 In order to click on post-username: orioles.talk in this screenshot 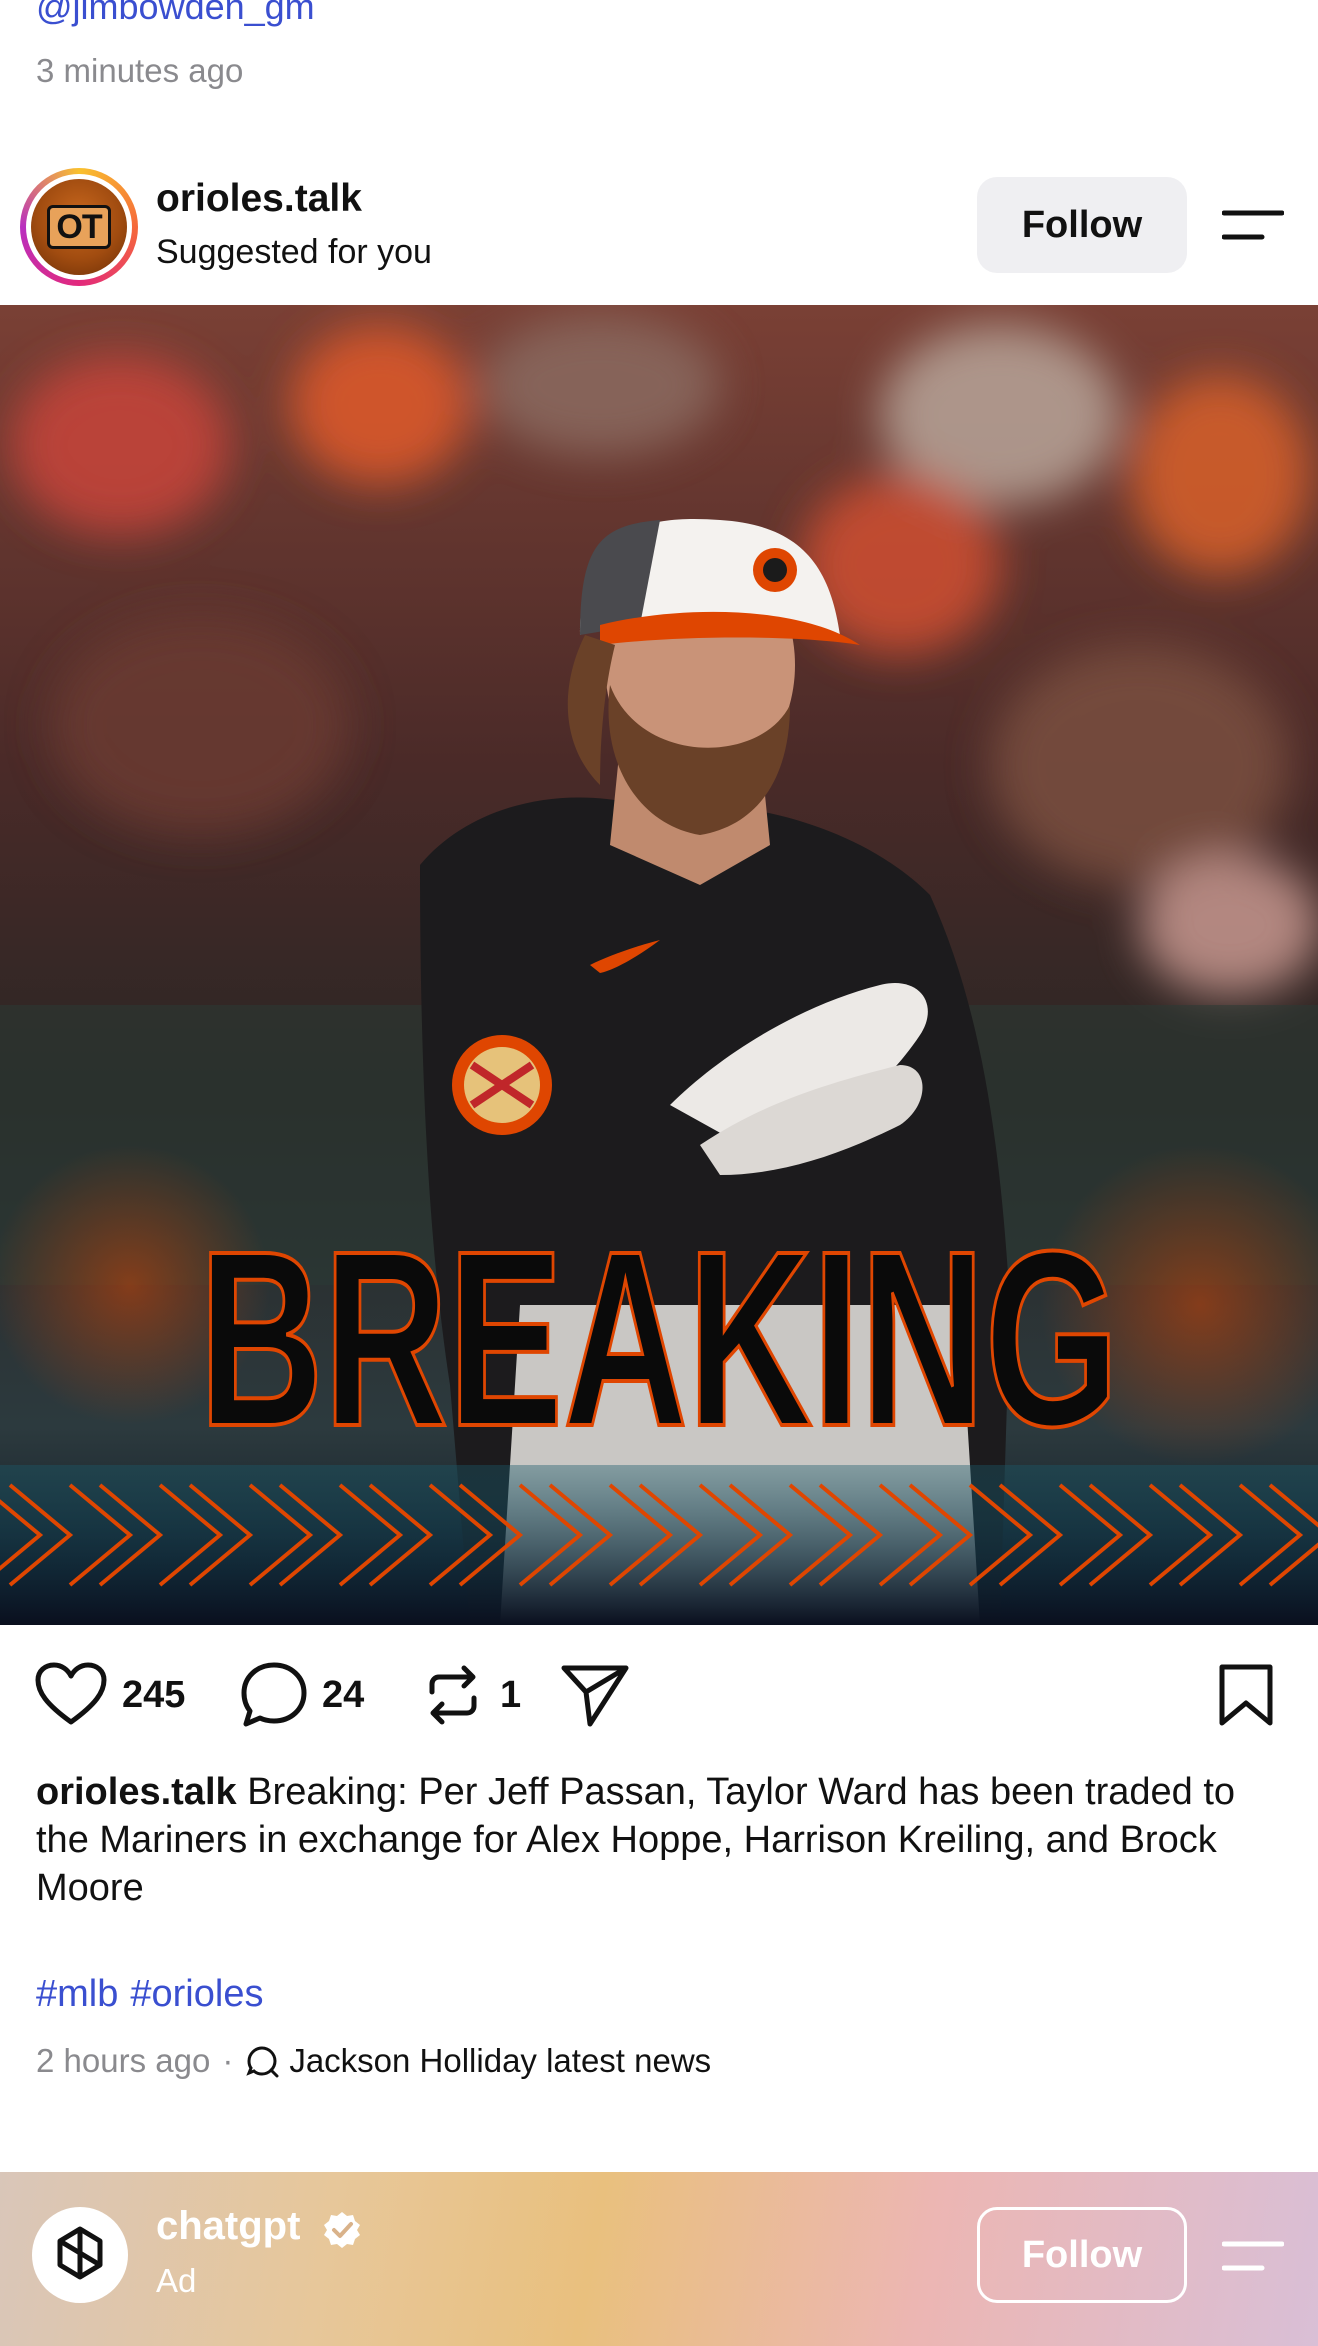, I will do `click(259, 199)`.